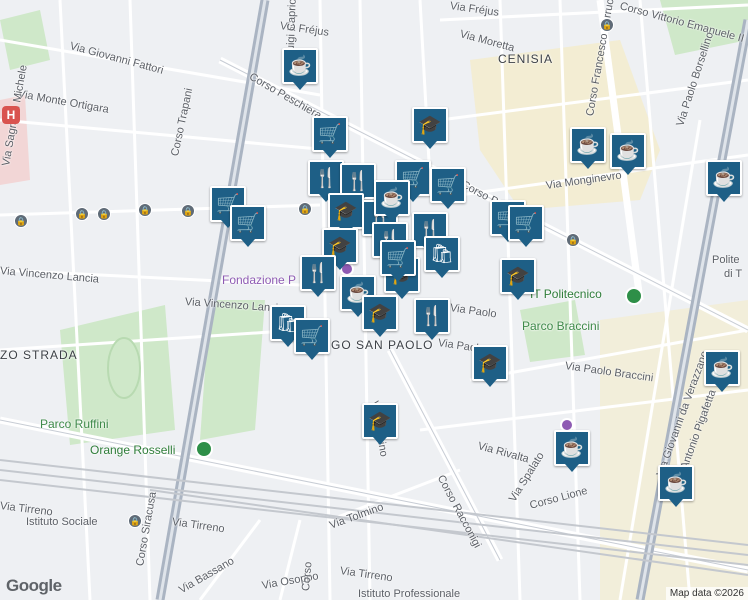  What do you see at coordinates (726, 260) in the screenshot?
I see `poi-label-politecnico-right: Polite` at bounding box center [726, 260].